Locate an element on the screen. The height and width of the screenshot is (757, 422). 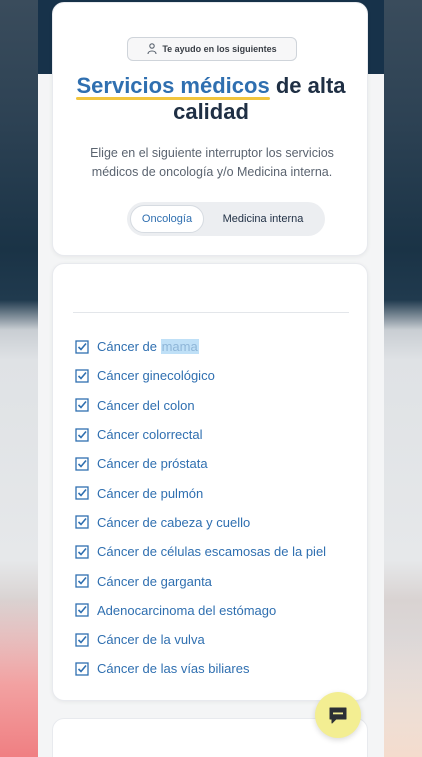
service-label: Adenocarcinoma del estómago is located at coordinates (186, 610).